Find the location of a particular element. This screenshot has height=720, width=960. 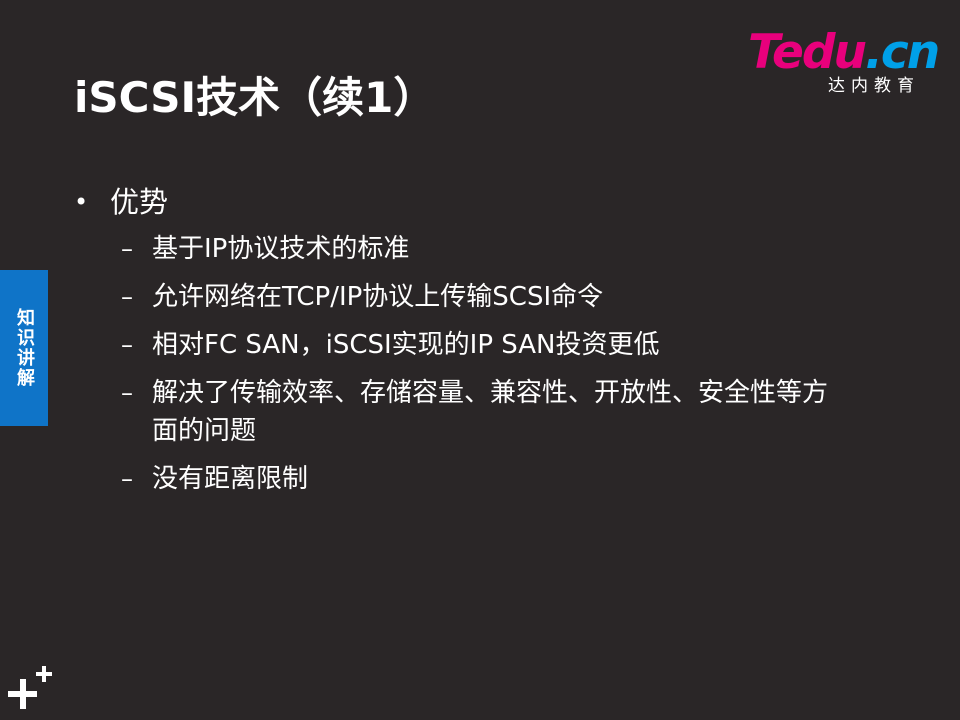

advantage-item-2: – 允许网络在TCP/IP协议上传输SCSI命令 is located at coordinates (454, 297).